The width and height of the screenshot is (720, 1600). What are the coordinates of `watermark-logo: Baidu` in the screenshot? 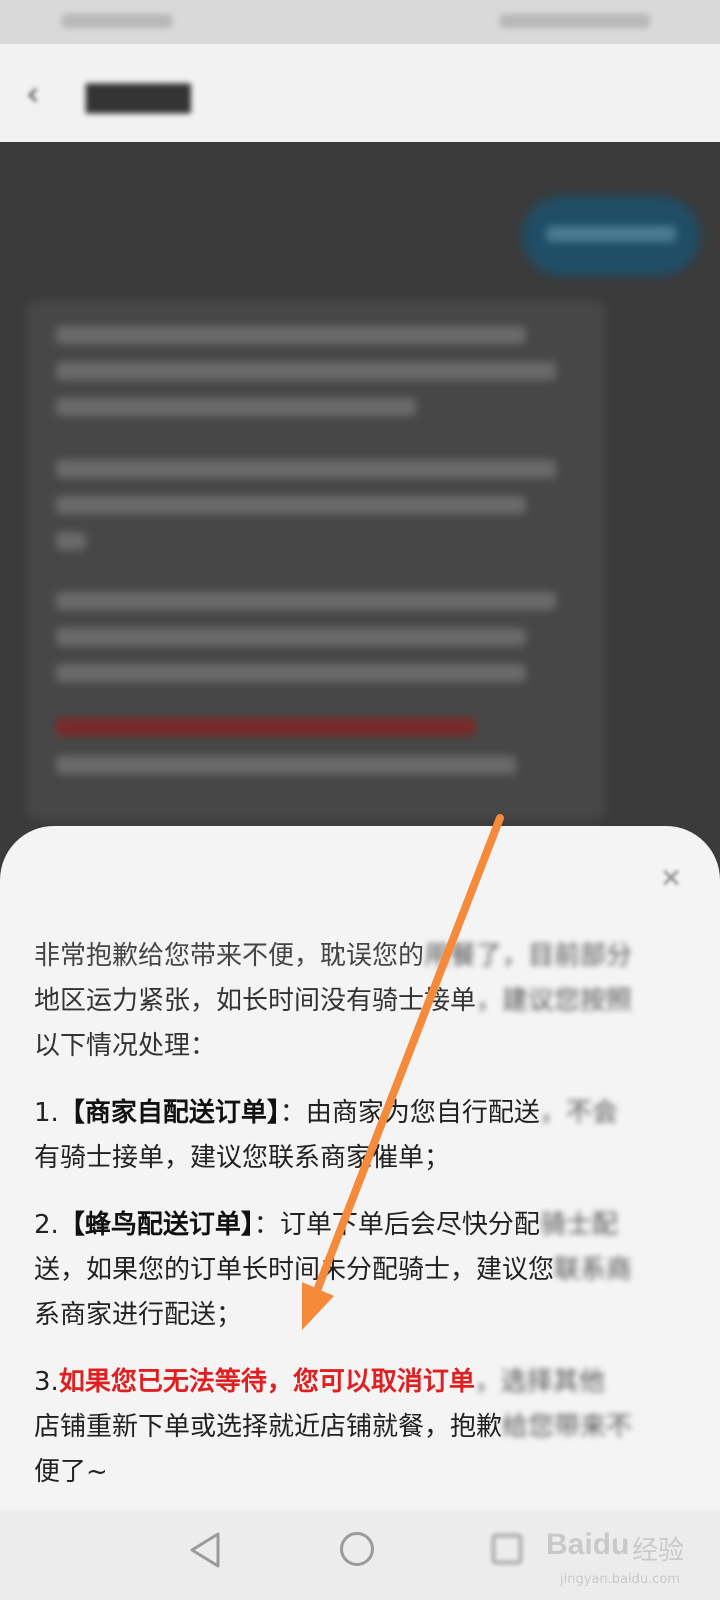 It's located at (588, 1544).